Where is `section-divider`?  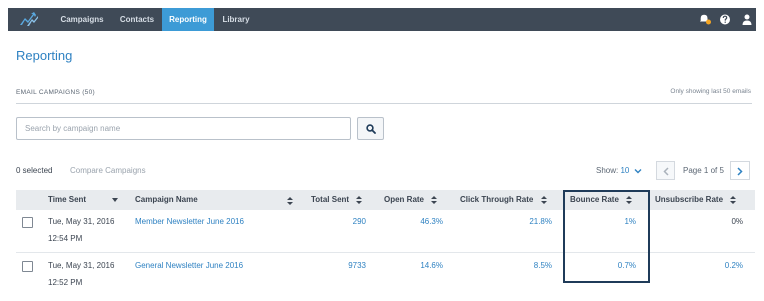 section-divider is located at coordinates (384, 103).